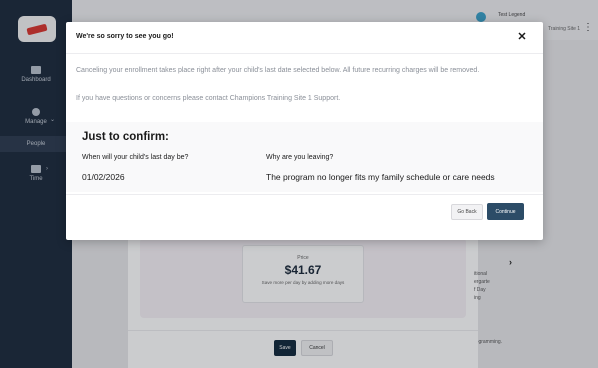  Describe the element at coordinates (304, 38) in the screenshot. I see `modal-header: We're so sorry to see you go! ✕` at that location.